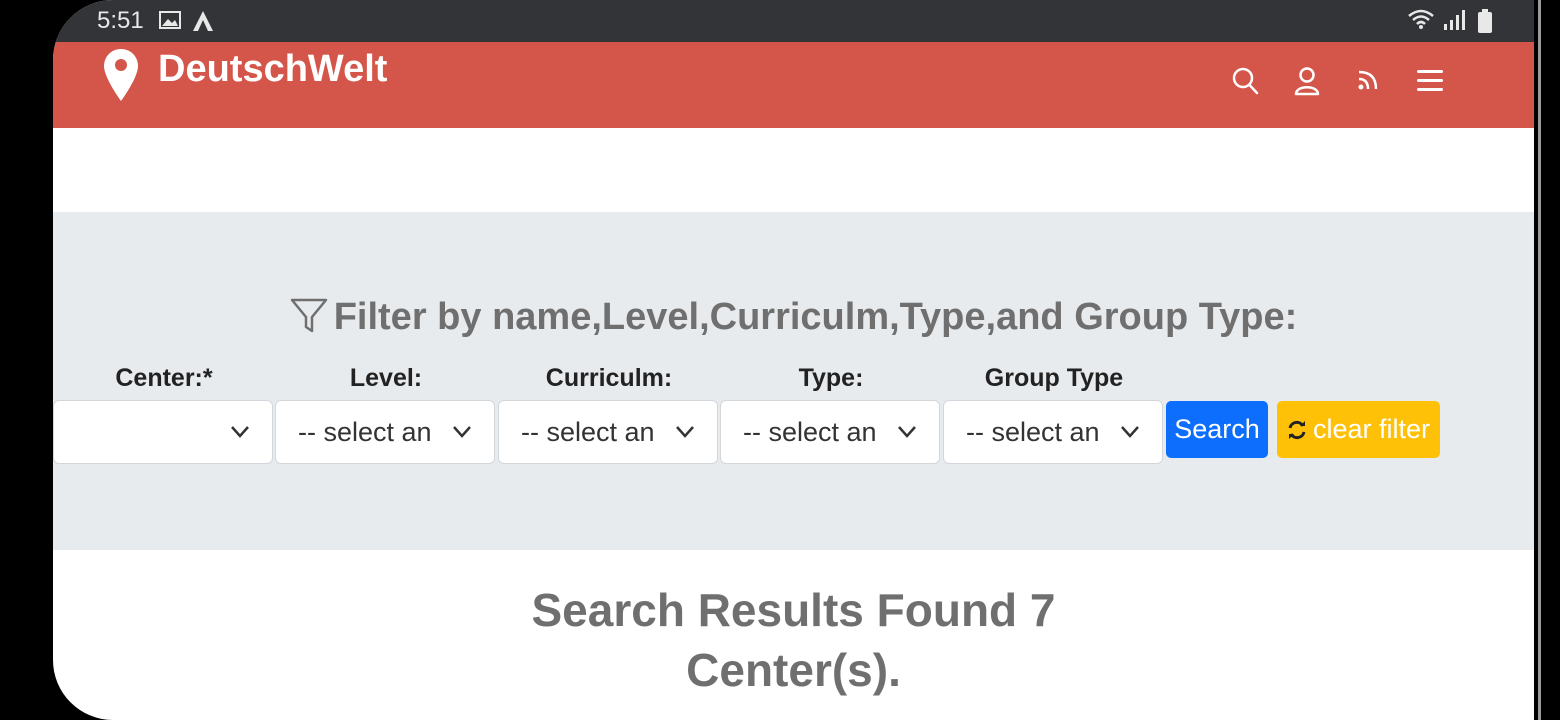 The image size is (1560, 720). What do you see at coordinates (793, 85) in the screenshot?
I see `app-header: DeutschWelt` at bounding box center [793, 85].